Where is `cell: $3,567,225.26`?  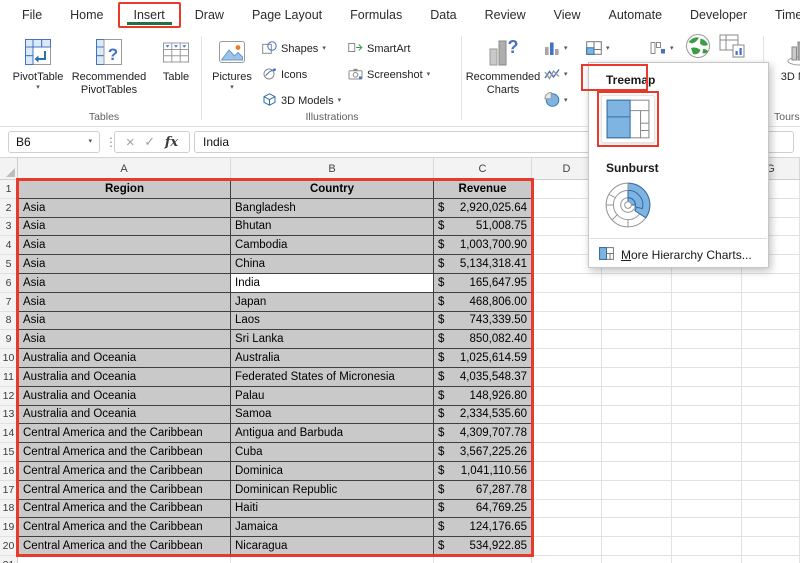
cell: $3,567,225.26 is located at coordinates (483, 452).